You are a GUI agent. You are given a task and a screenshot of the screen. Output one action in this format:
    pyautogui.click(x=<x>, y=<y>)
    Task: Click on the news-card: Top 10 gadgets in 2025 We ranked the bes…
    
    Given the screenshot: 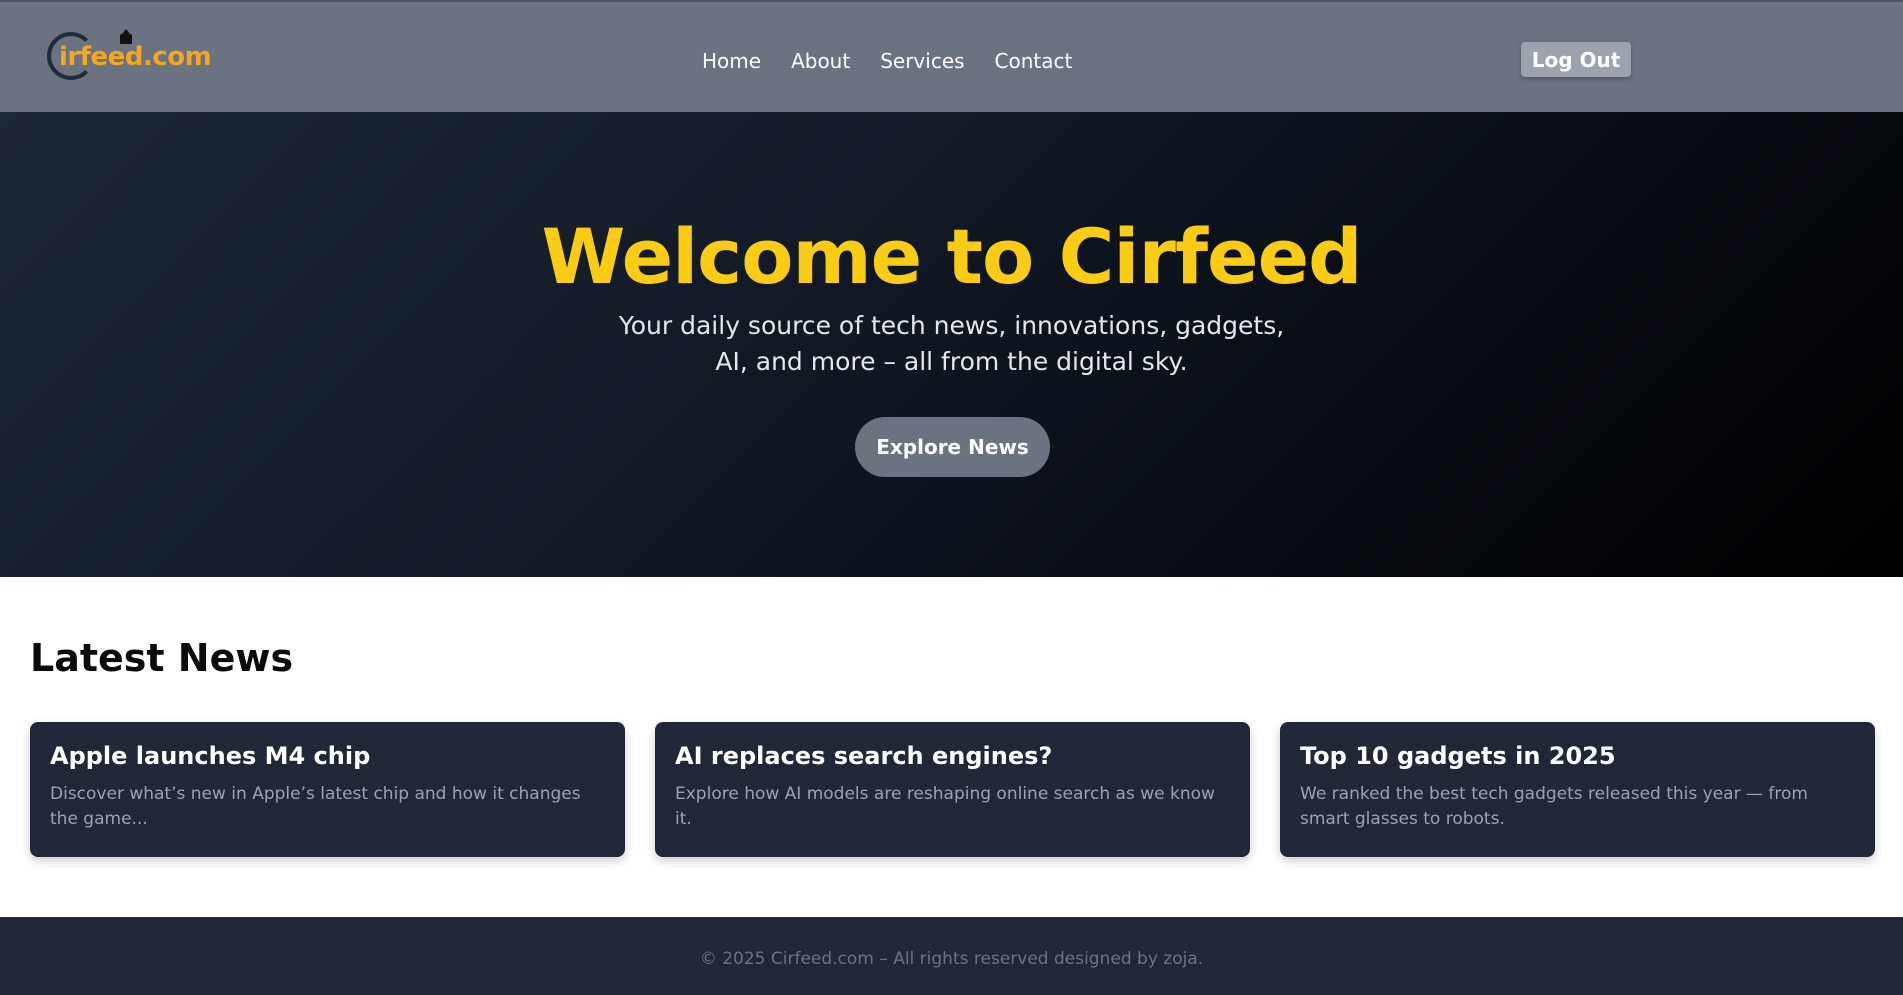 What is the action you would take?
    pyautogui.click(x=1577, y=789)
    